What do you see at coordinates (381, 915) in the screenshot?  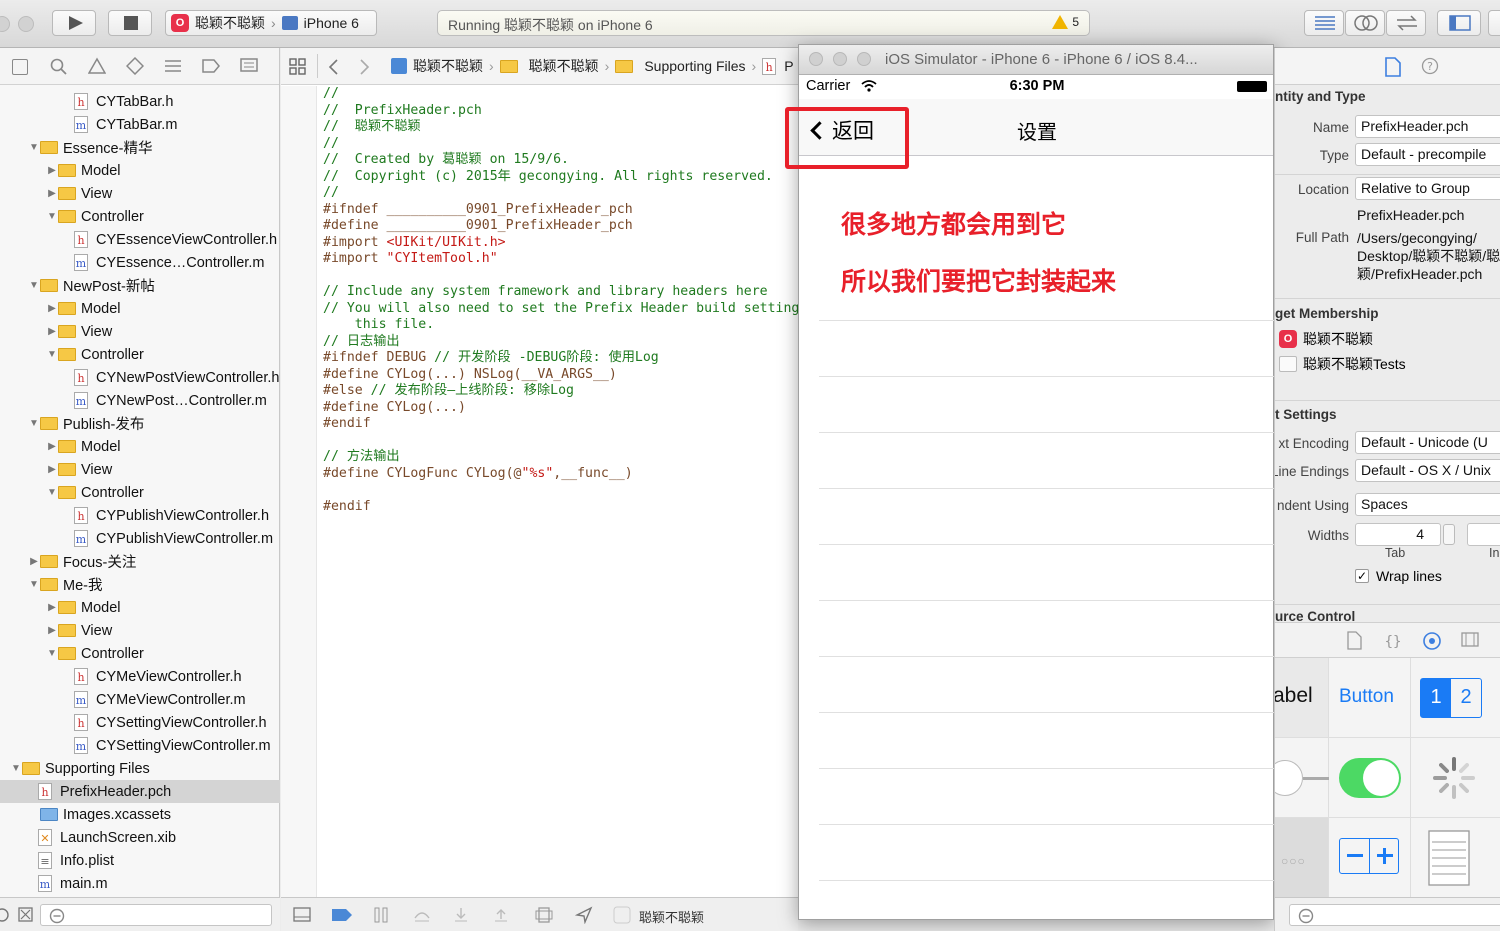 I see `pause-icon` at bounding box center [381, 915].